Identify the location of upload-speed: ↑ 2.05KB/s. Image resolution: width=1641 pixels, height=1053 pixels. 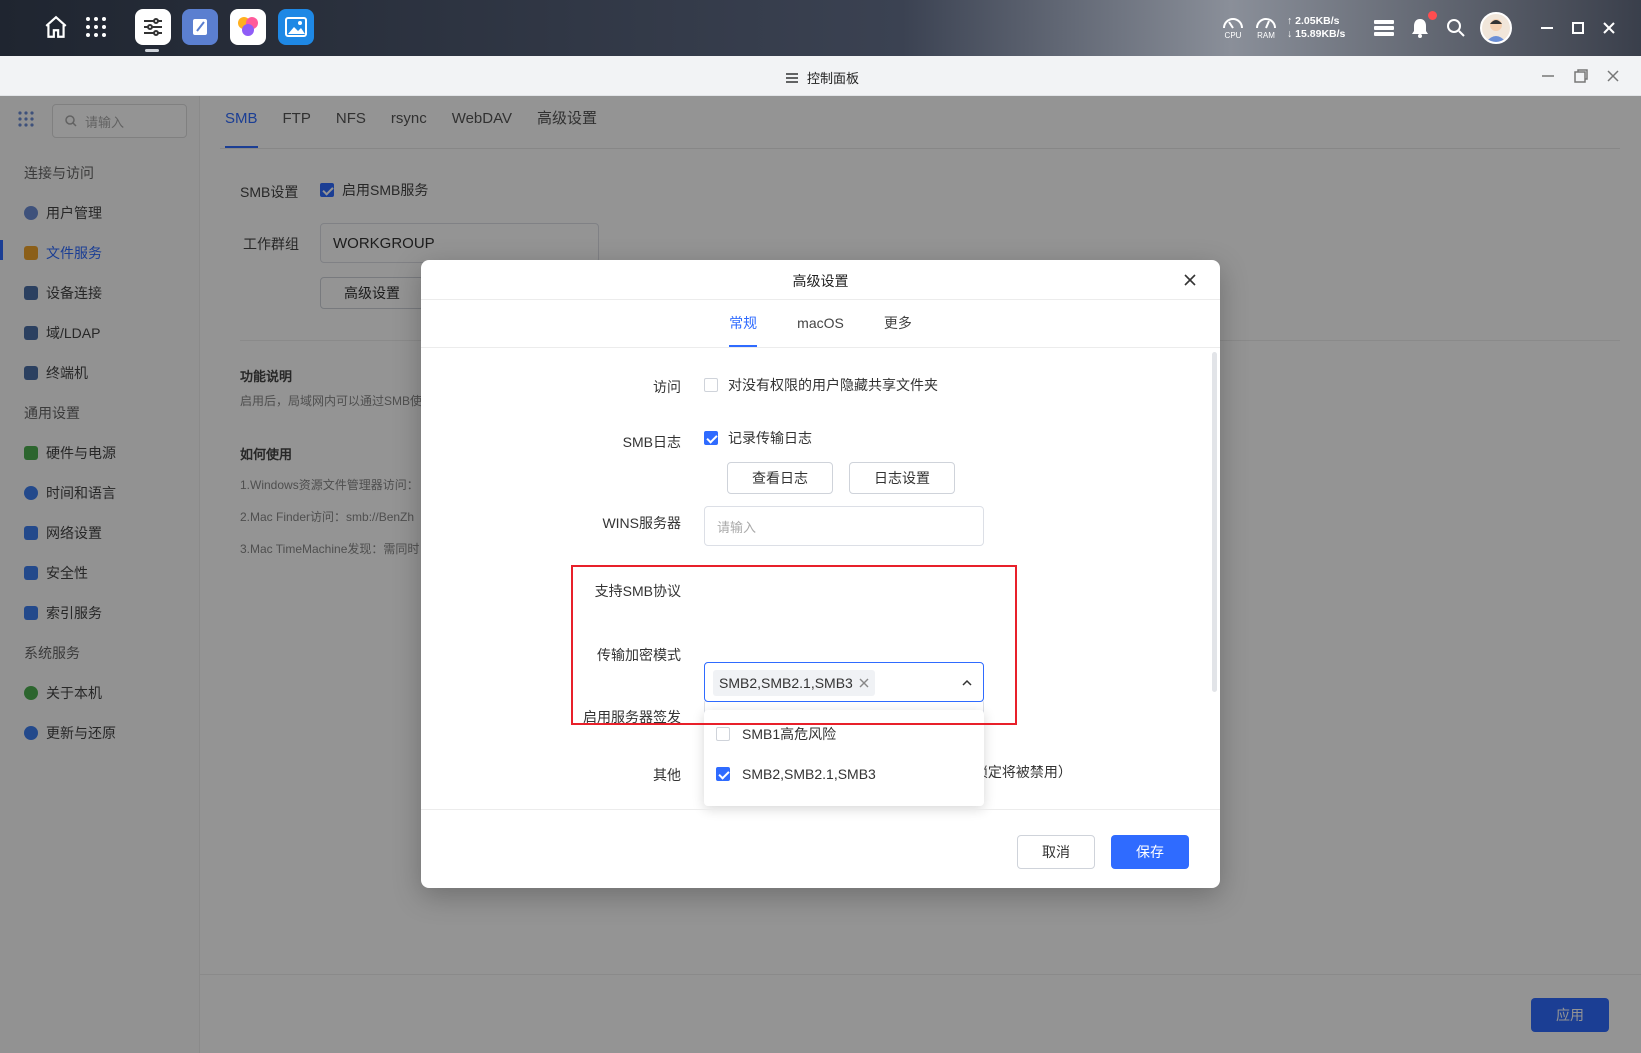
(1313, 21).